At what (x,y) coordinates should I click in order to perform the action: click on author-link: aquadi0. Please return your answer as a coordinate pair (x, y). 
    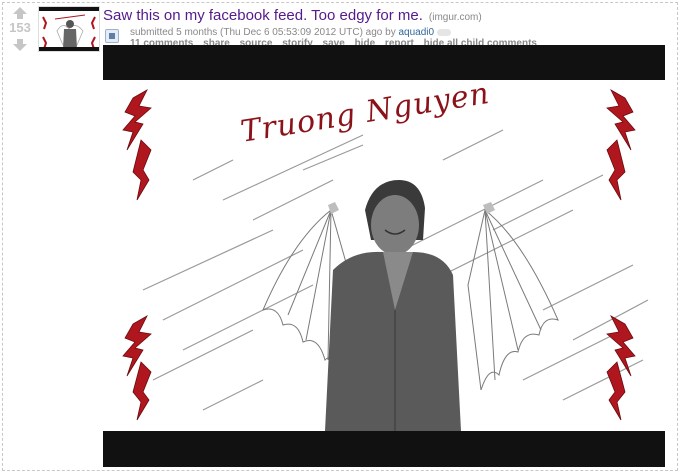
    Looking at the image, I should click on (416, 32).